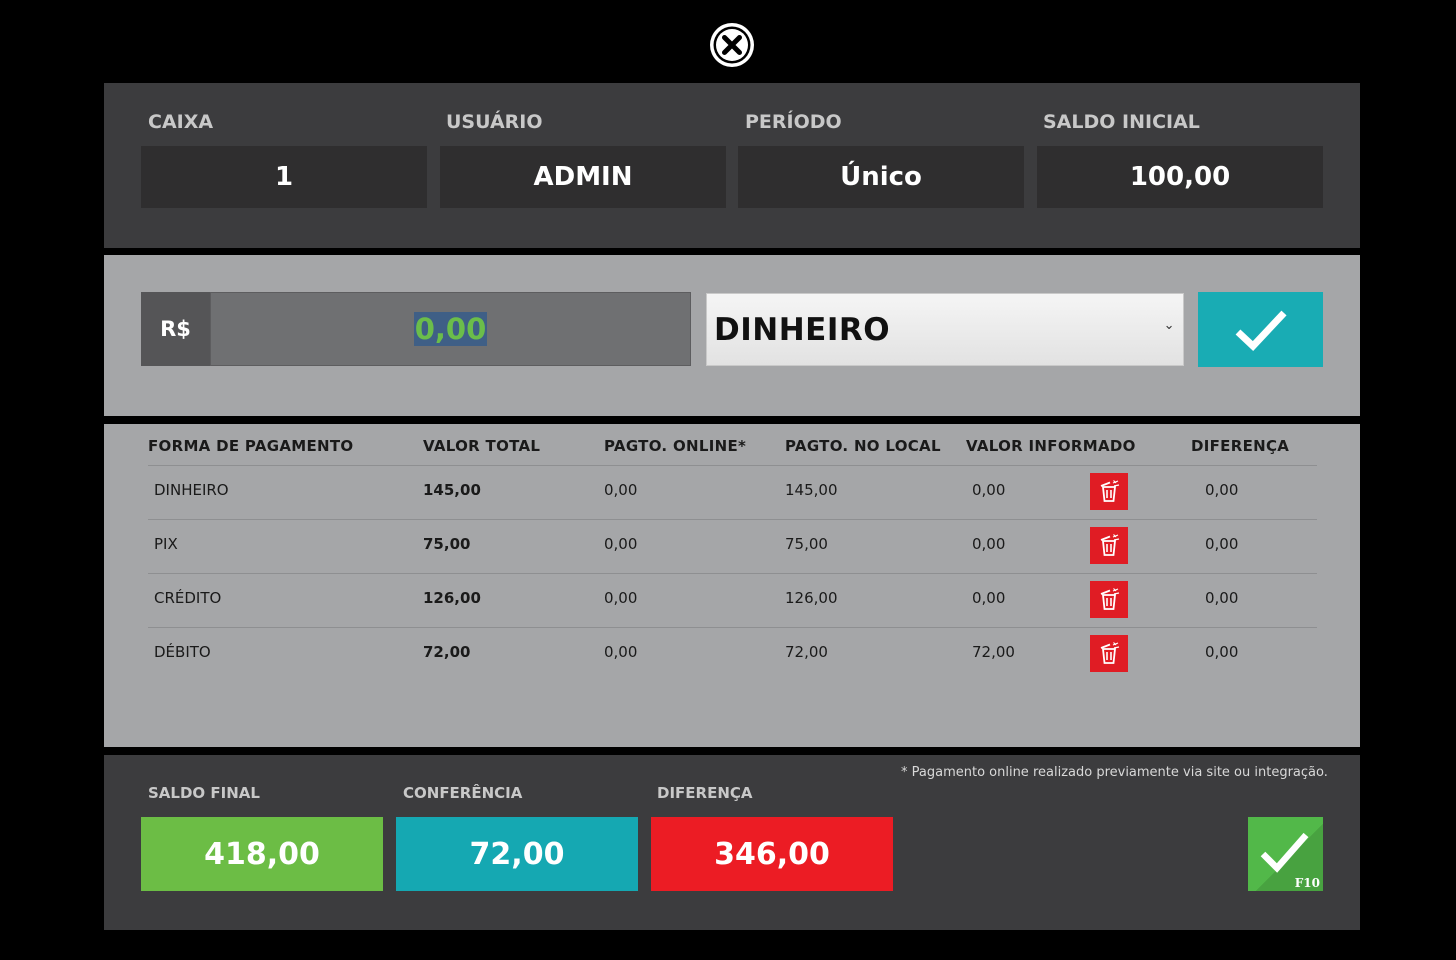 The width and height of the screenshot is (1456, 960). What do you see at coordinates (1307, 883) in the screenshot?
I see `shortcut-label: F10` at bounding box center [1307, 883].